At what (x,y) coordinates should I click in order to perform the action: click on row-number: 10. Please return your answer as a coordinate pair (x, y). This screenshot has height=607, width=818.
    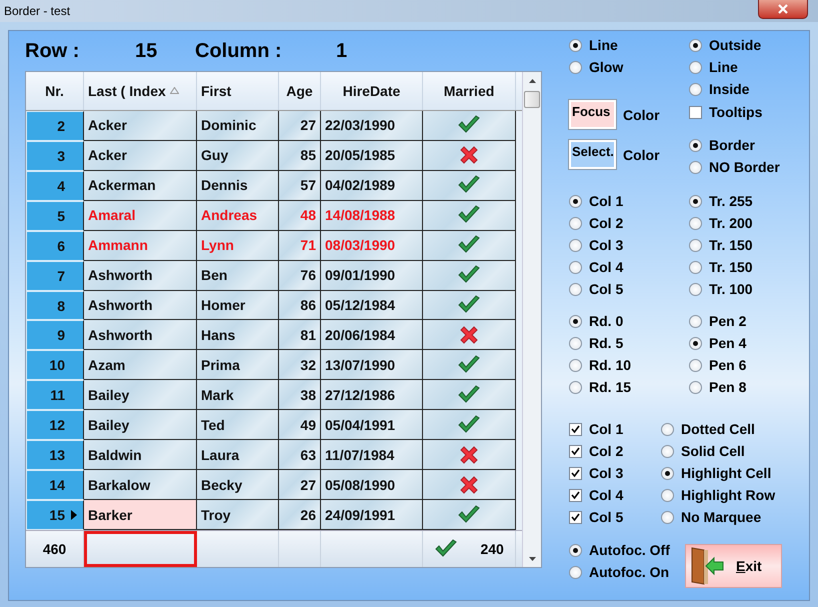
    Looking at the image, I should click on (55, 365).